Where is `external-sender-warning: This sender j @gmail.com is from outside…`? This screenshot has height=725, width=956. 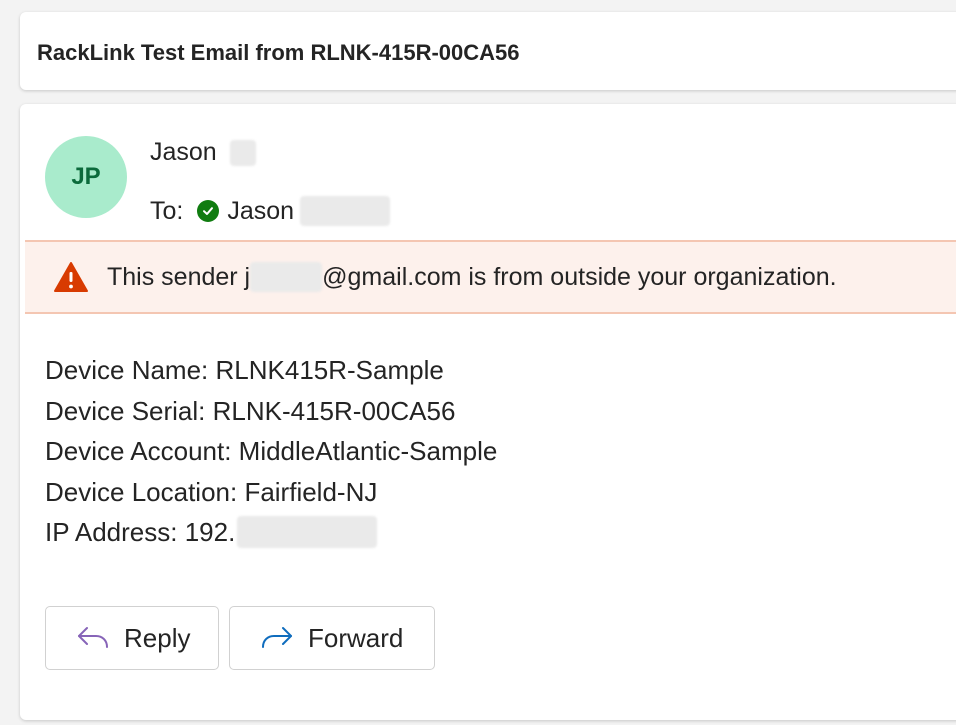
external-sender-warning: This sender j @gmail.com is from outside… is located at coordinates (490, 277).